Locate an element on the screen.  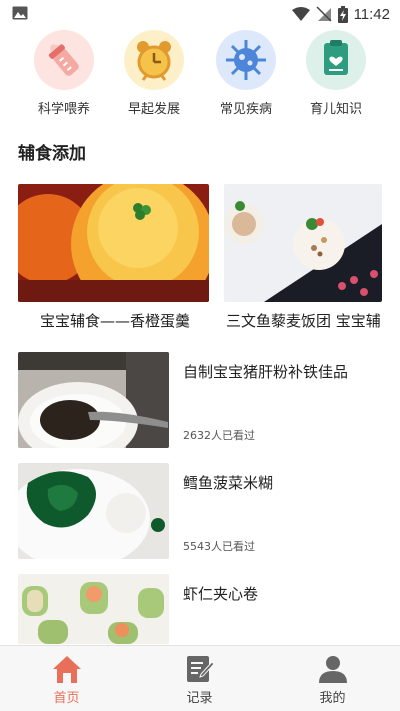
bottom-navigation: 首页 记录 我的 is located at coordinates (200, 678).